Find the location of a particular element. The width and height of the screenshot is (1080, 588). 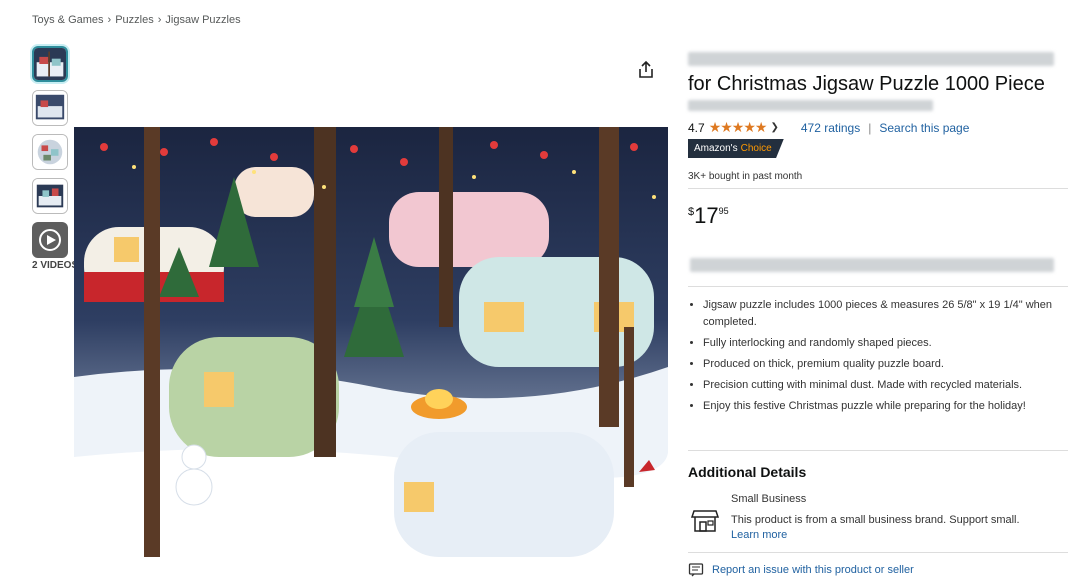

price: $1795 is located at coordinates (708, 216).